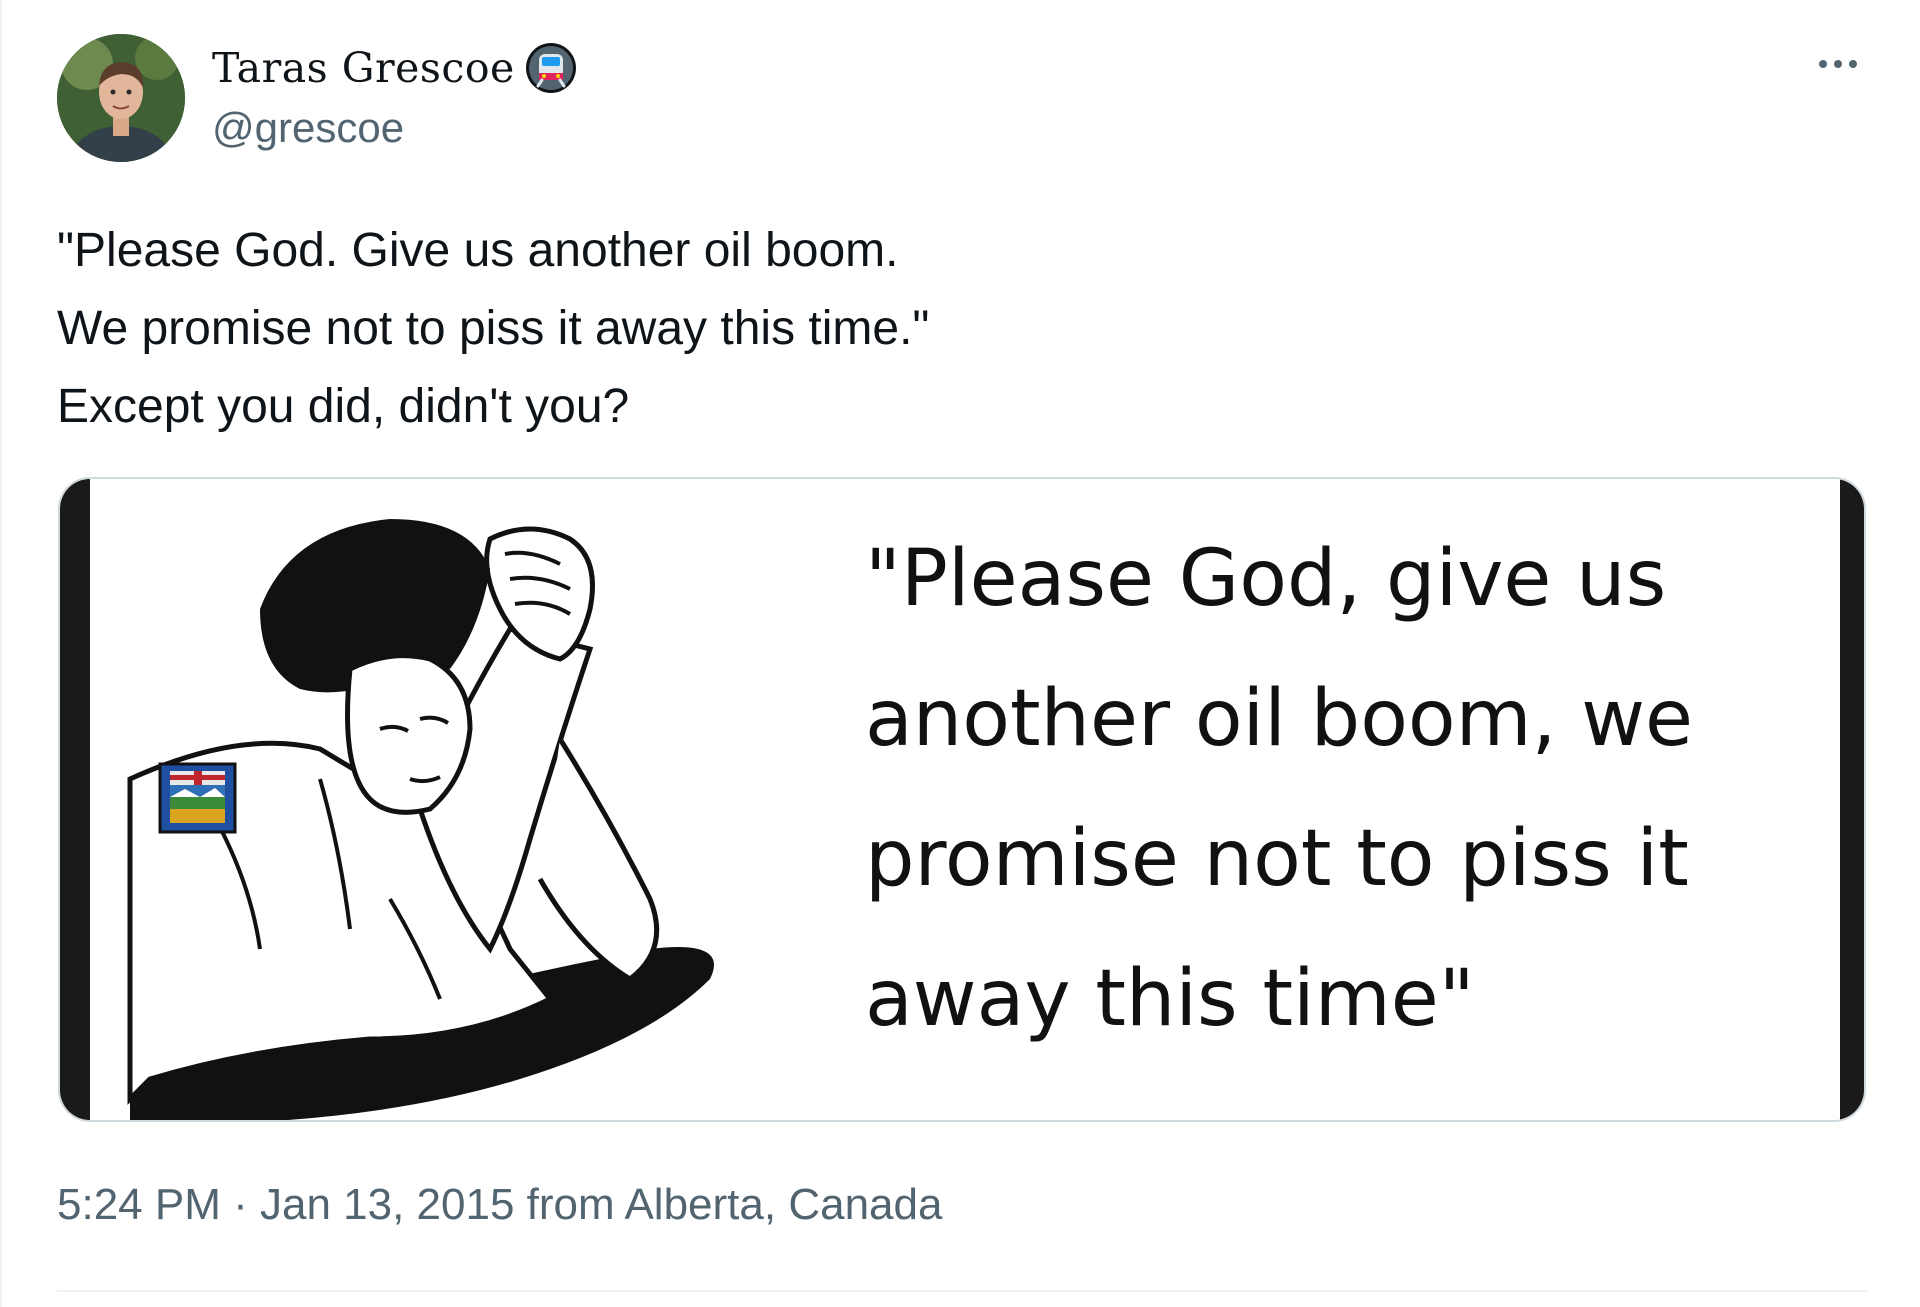 The width and height of the screenshot is (1920, 1307). What do you see at coordinates (1279, 719) in the screenshot?
I see `caption-line: another oil boom, we` at bounding box center [1279, 719].